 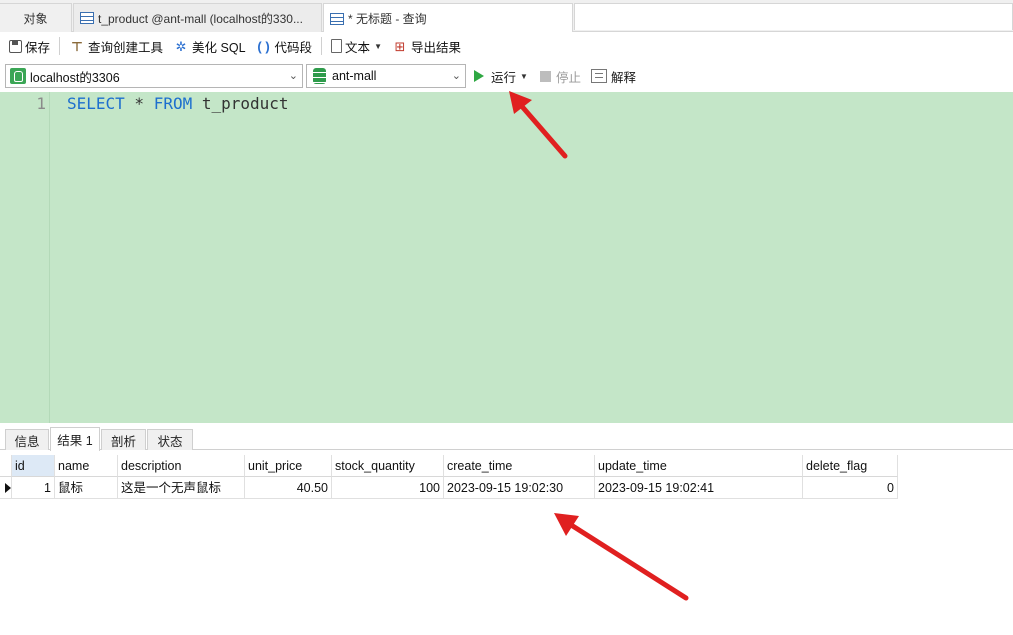 What do you see at coordinates (519, 488) in the screenshot?
I see `cell-create-time: 2023-09-15 19:02:30` at bounding box center [519, 488].